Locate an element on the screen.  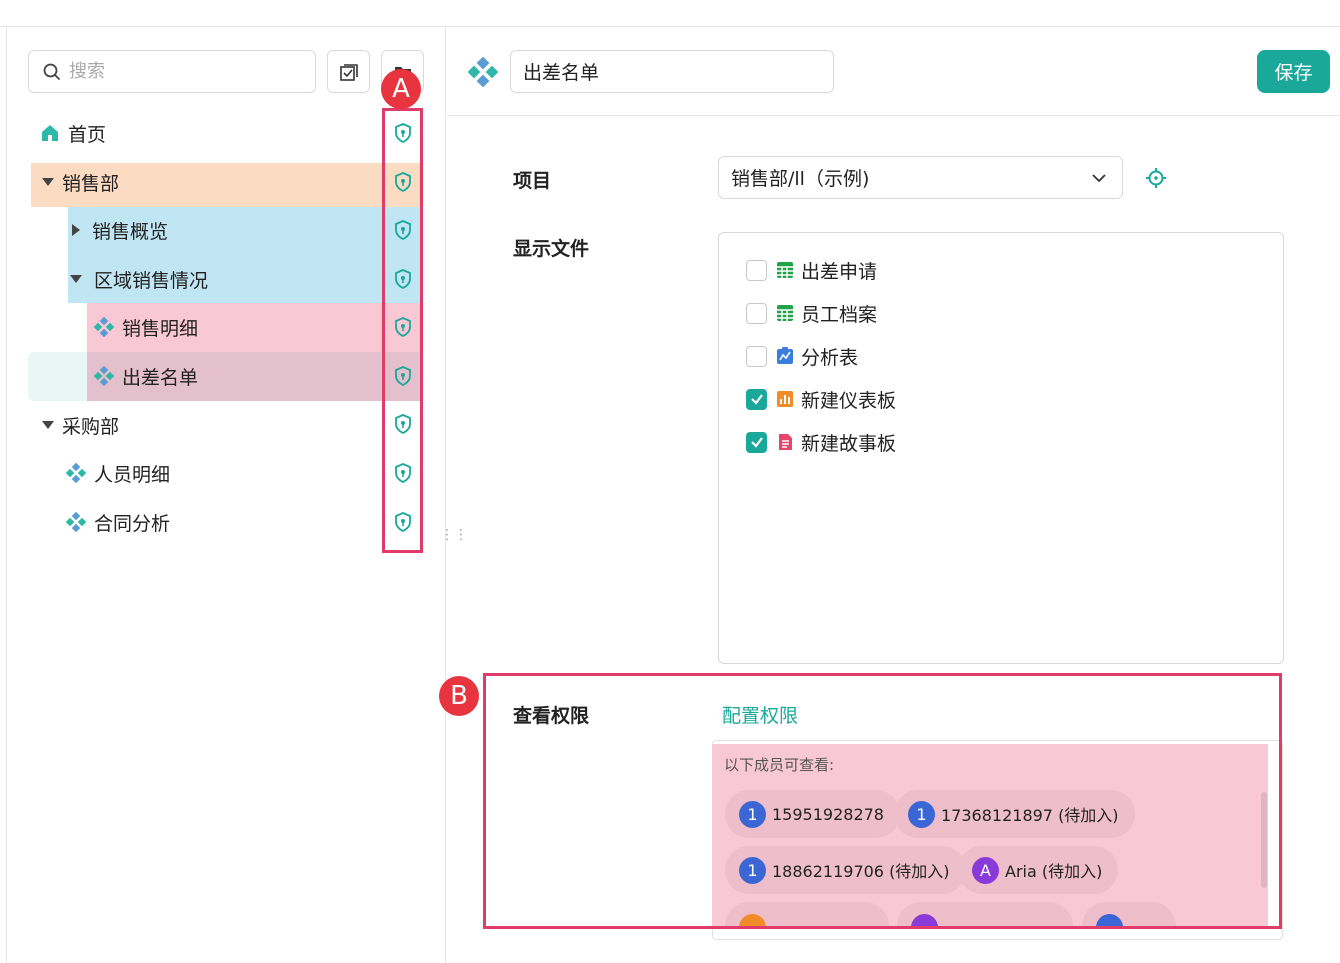
sidebar-item-sales: 销售部 is located at coordinates (80, 182).